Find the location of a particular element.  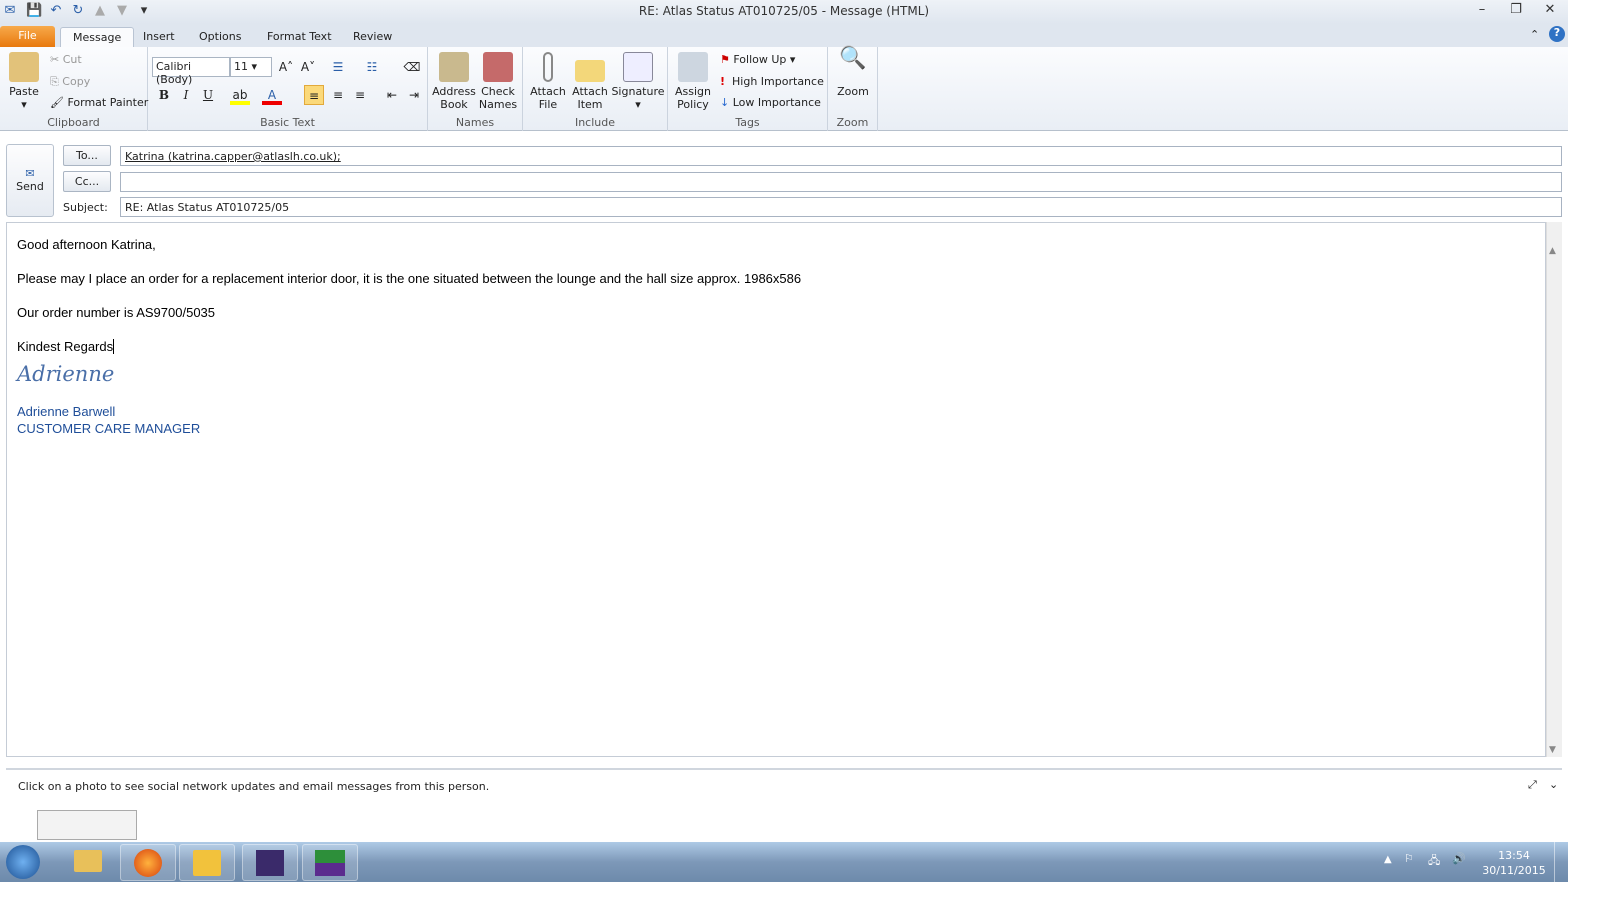

restore-button: ❐ is located at coordinates (1516, 11).